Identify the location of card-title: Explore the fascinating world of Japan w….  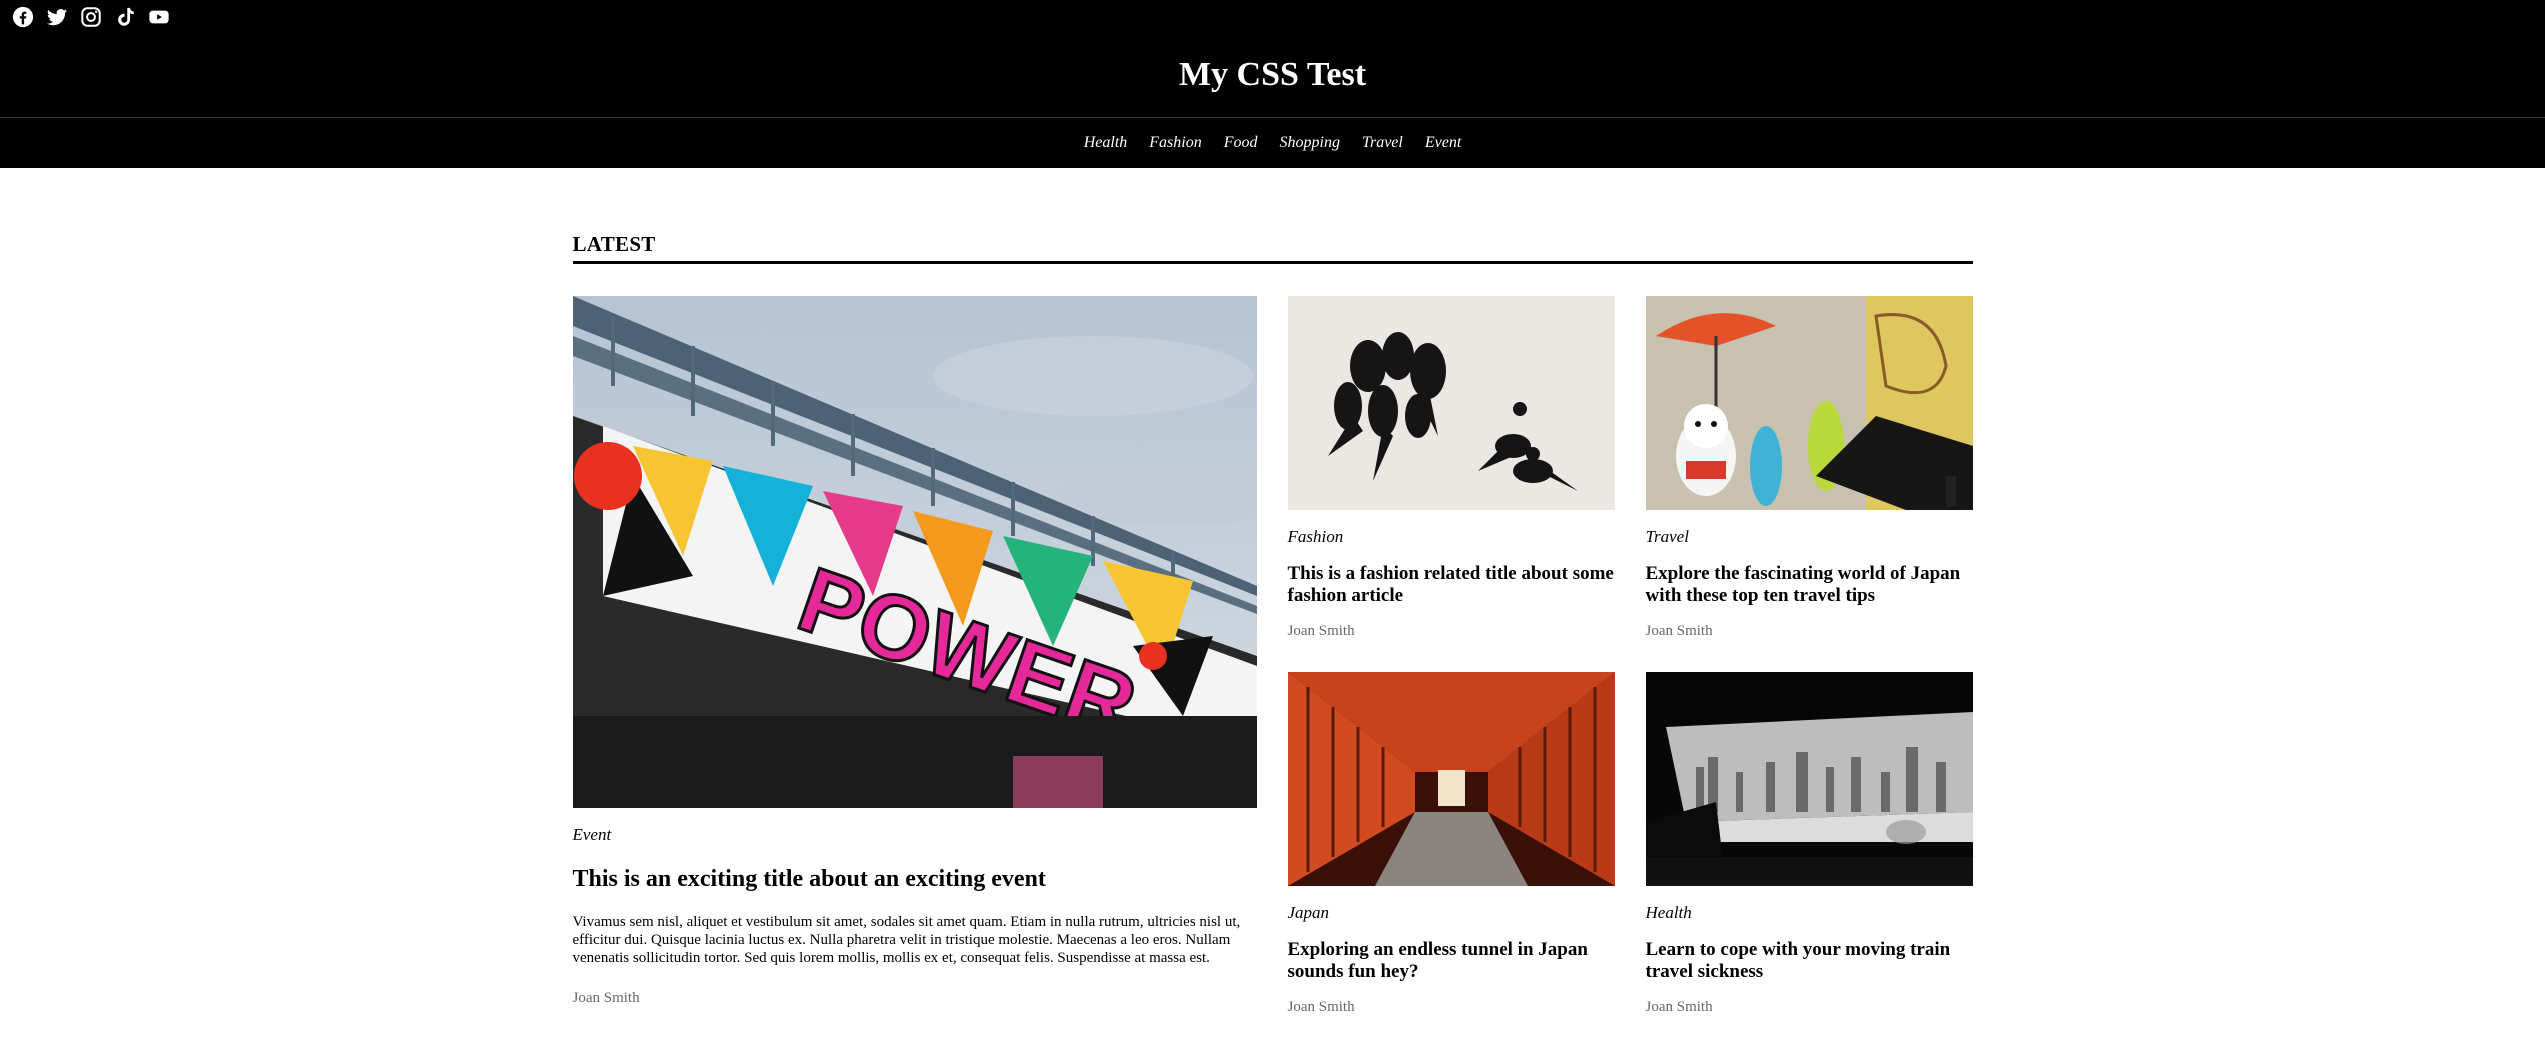
(1809, 585).